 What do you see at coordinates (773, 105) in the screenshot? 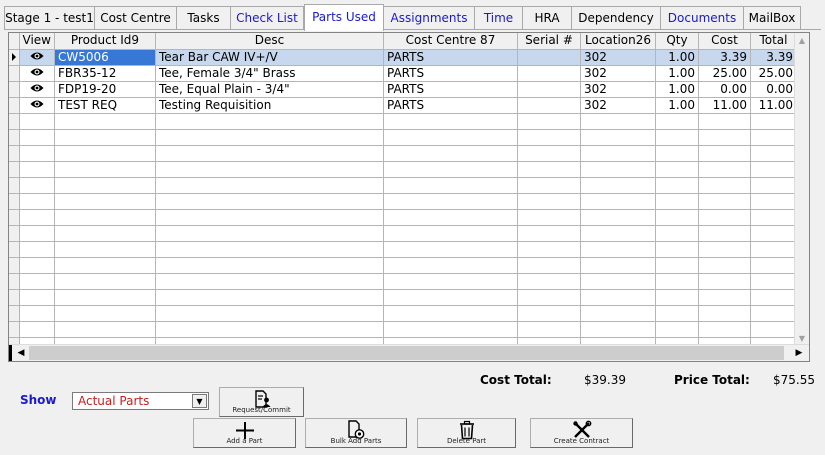
I see `cell-total: 11.00` at bounding box center [773, 105].